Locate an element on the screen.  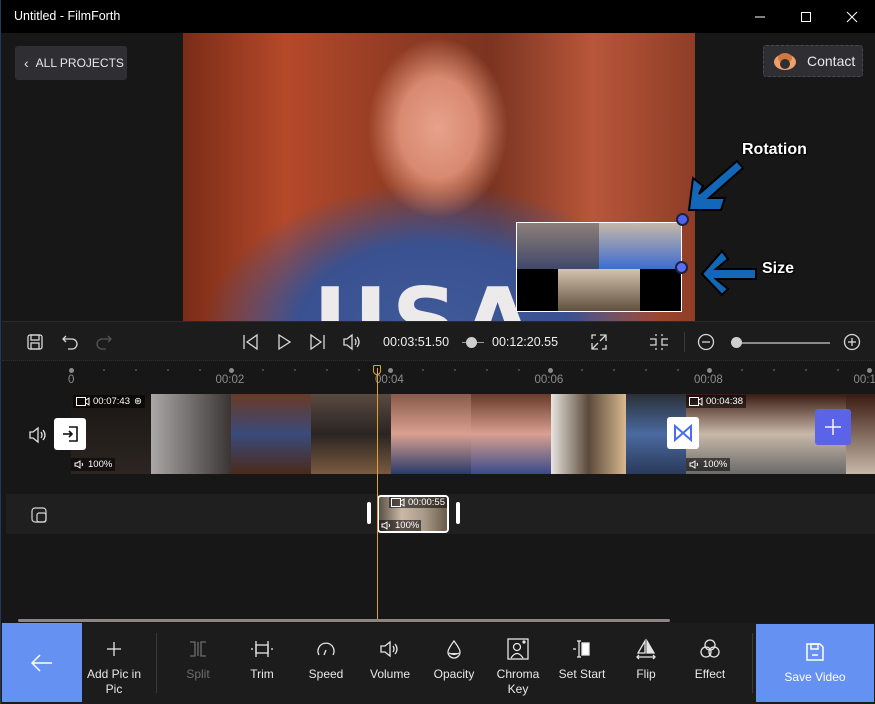
skip-to-start-button is located at coordinates (250, 342).